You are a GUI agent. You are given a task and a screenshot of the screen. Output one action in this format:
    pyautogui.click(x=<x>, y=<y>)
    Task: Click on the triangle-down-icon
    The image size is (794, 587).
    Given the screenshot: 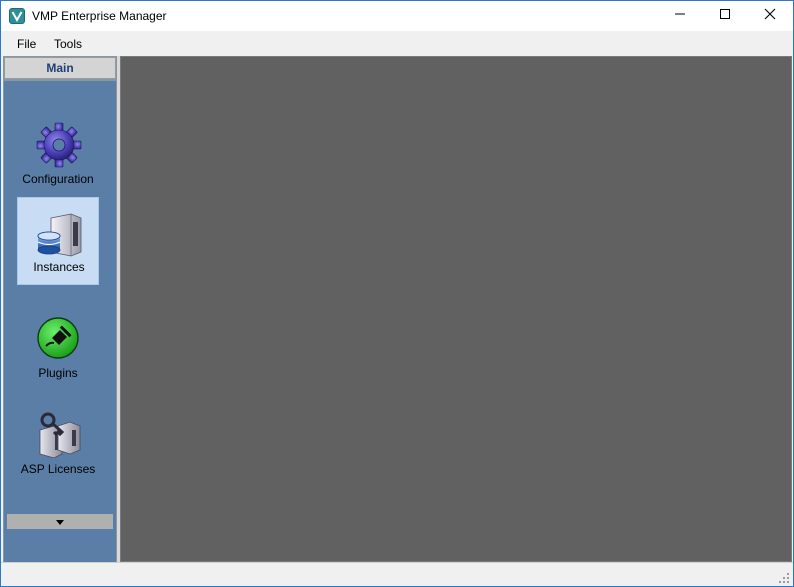 What is the action you would take?
    pyautogui.click(x=60, y=522)
    